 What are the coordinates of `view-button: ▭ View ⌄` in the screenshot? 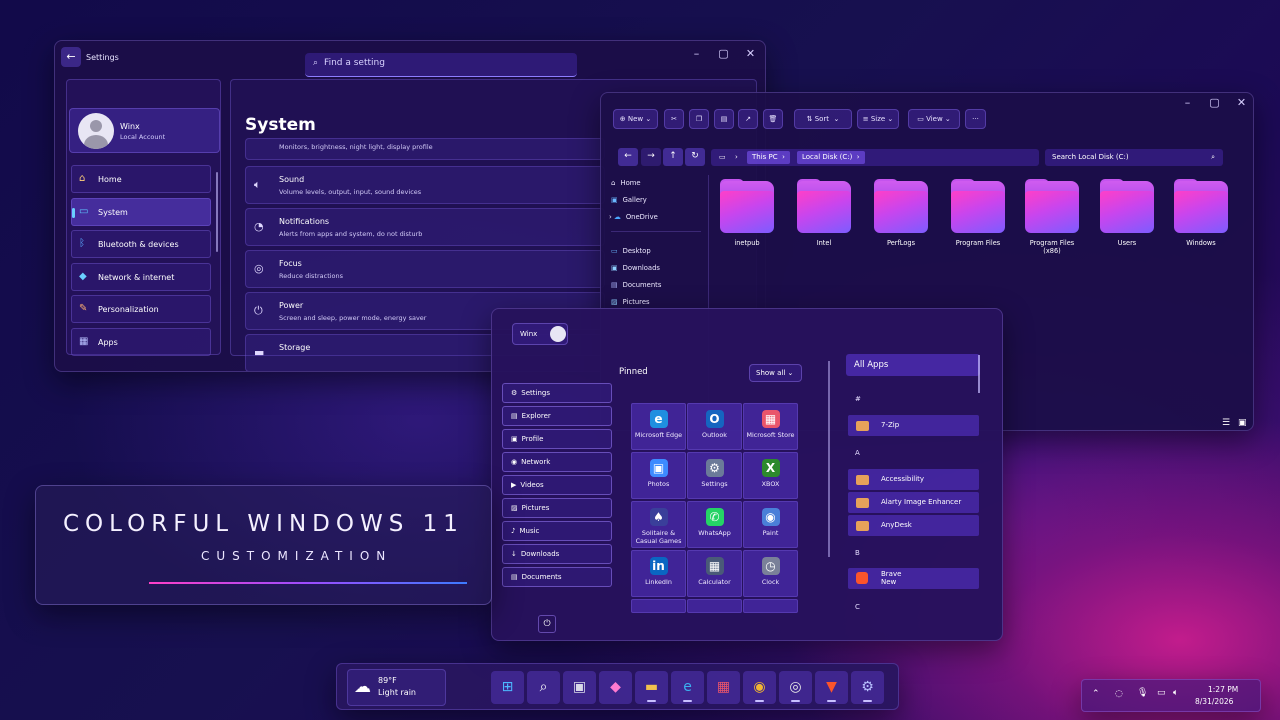 It's located at (934, 119).